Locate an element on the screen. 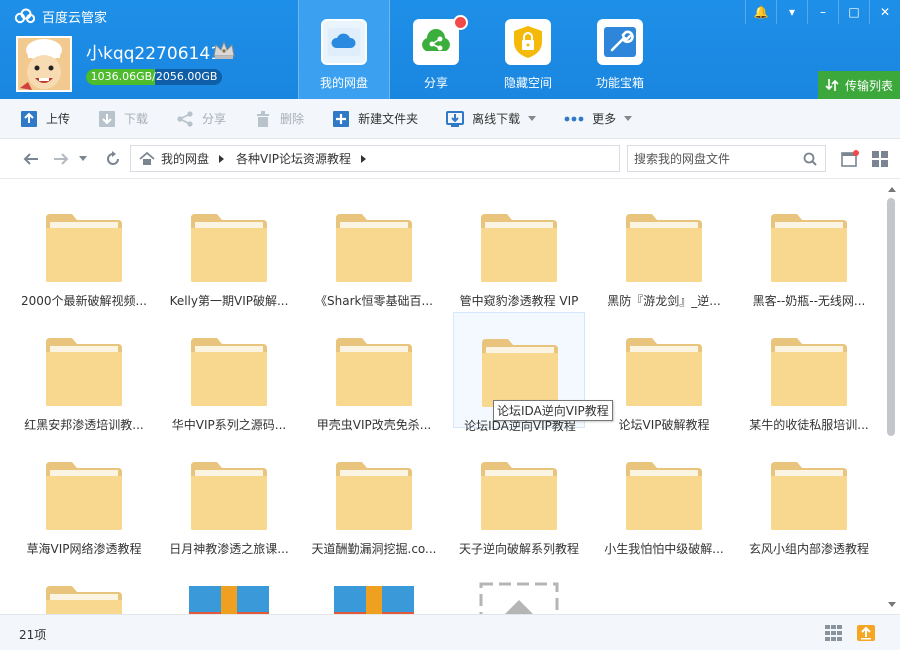 This screenshot has height=650, width=900. search-icon is located at coordinates (810, 159).